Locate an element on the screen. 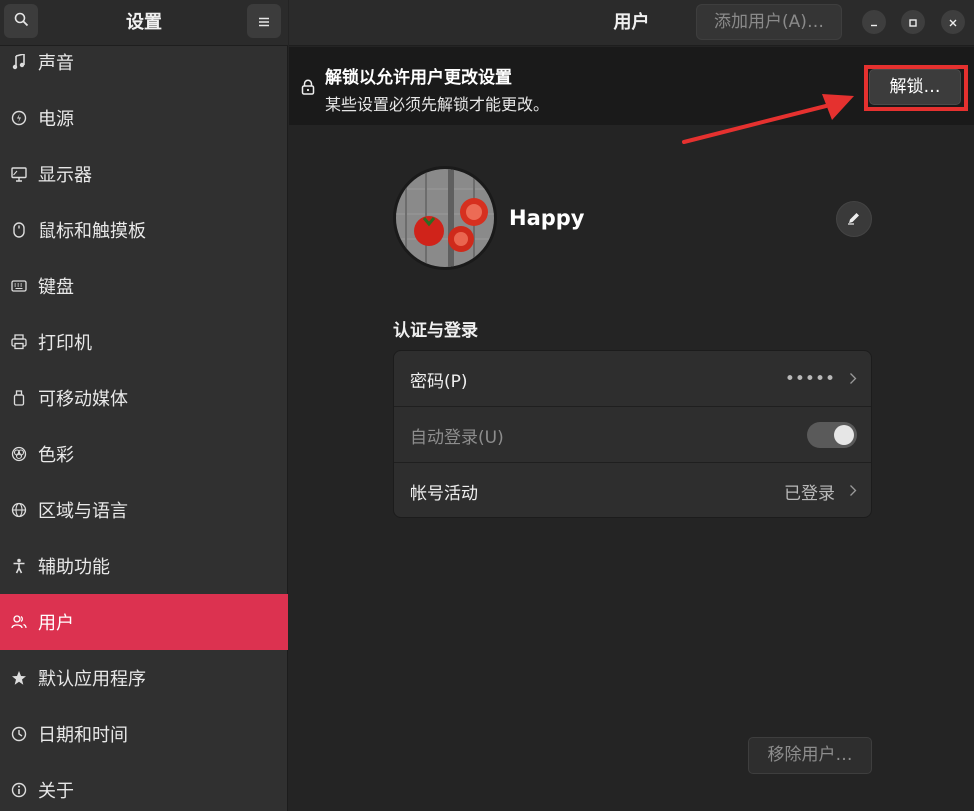 The width and height of the screenshot is (974, 811). star-icon is located at coordinates (19, 678).